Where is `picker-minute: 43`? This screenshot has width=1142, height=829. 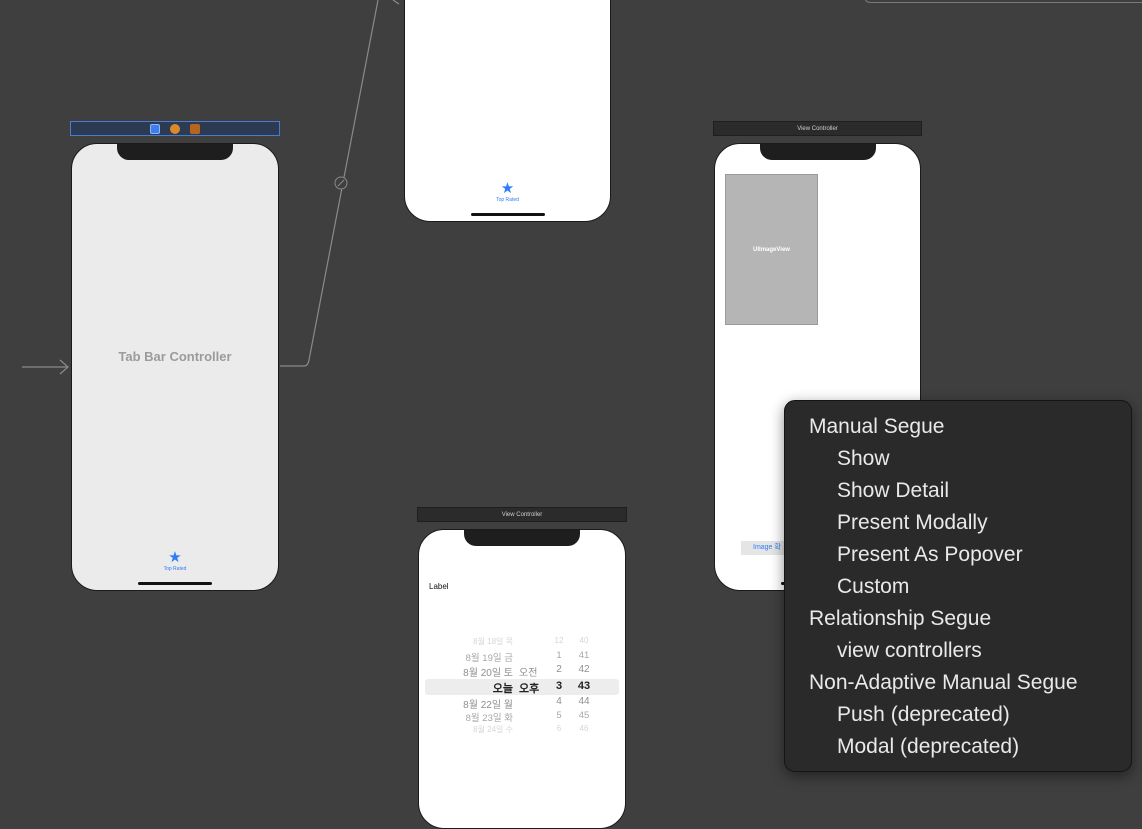 picker-minute: 43 is located at coordinates (584, 686).